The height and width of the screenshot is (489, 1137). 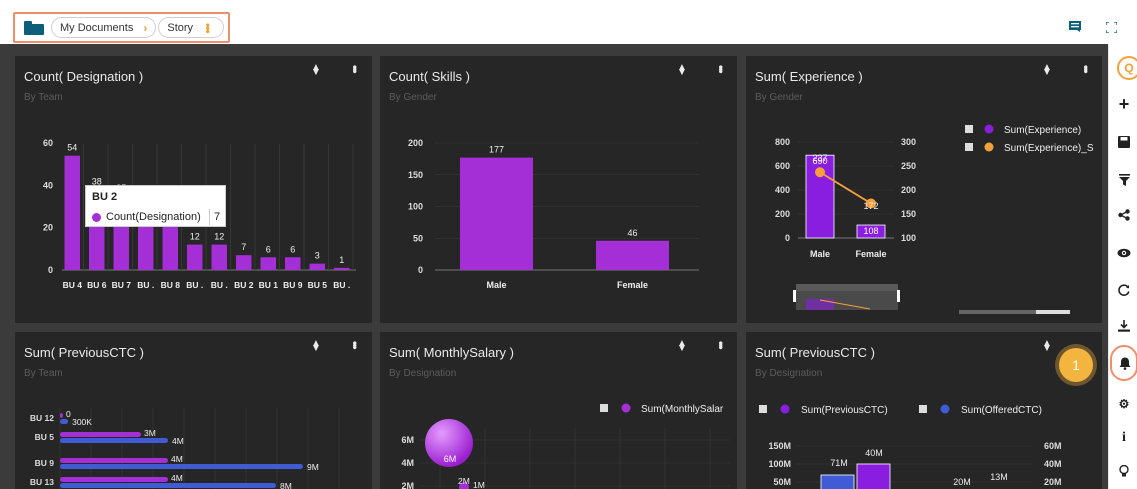 What do you see at coordinates (48, 143) in the screenshot?
I see `y-tick-label: 60` at bounding box center [48, 143].